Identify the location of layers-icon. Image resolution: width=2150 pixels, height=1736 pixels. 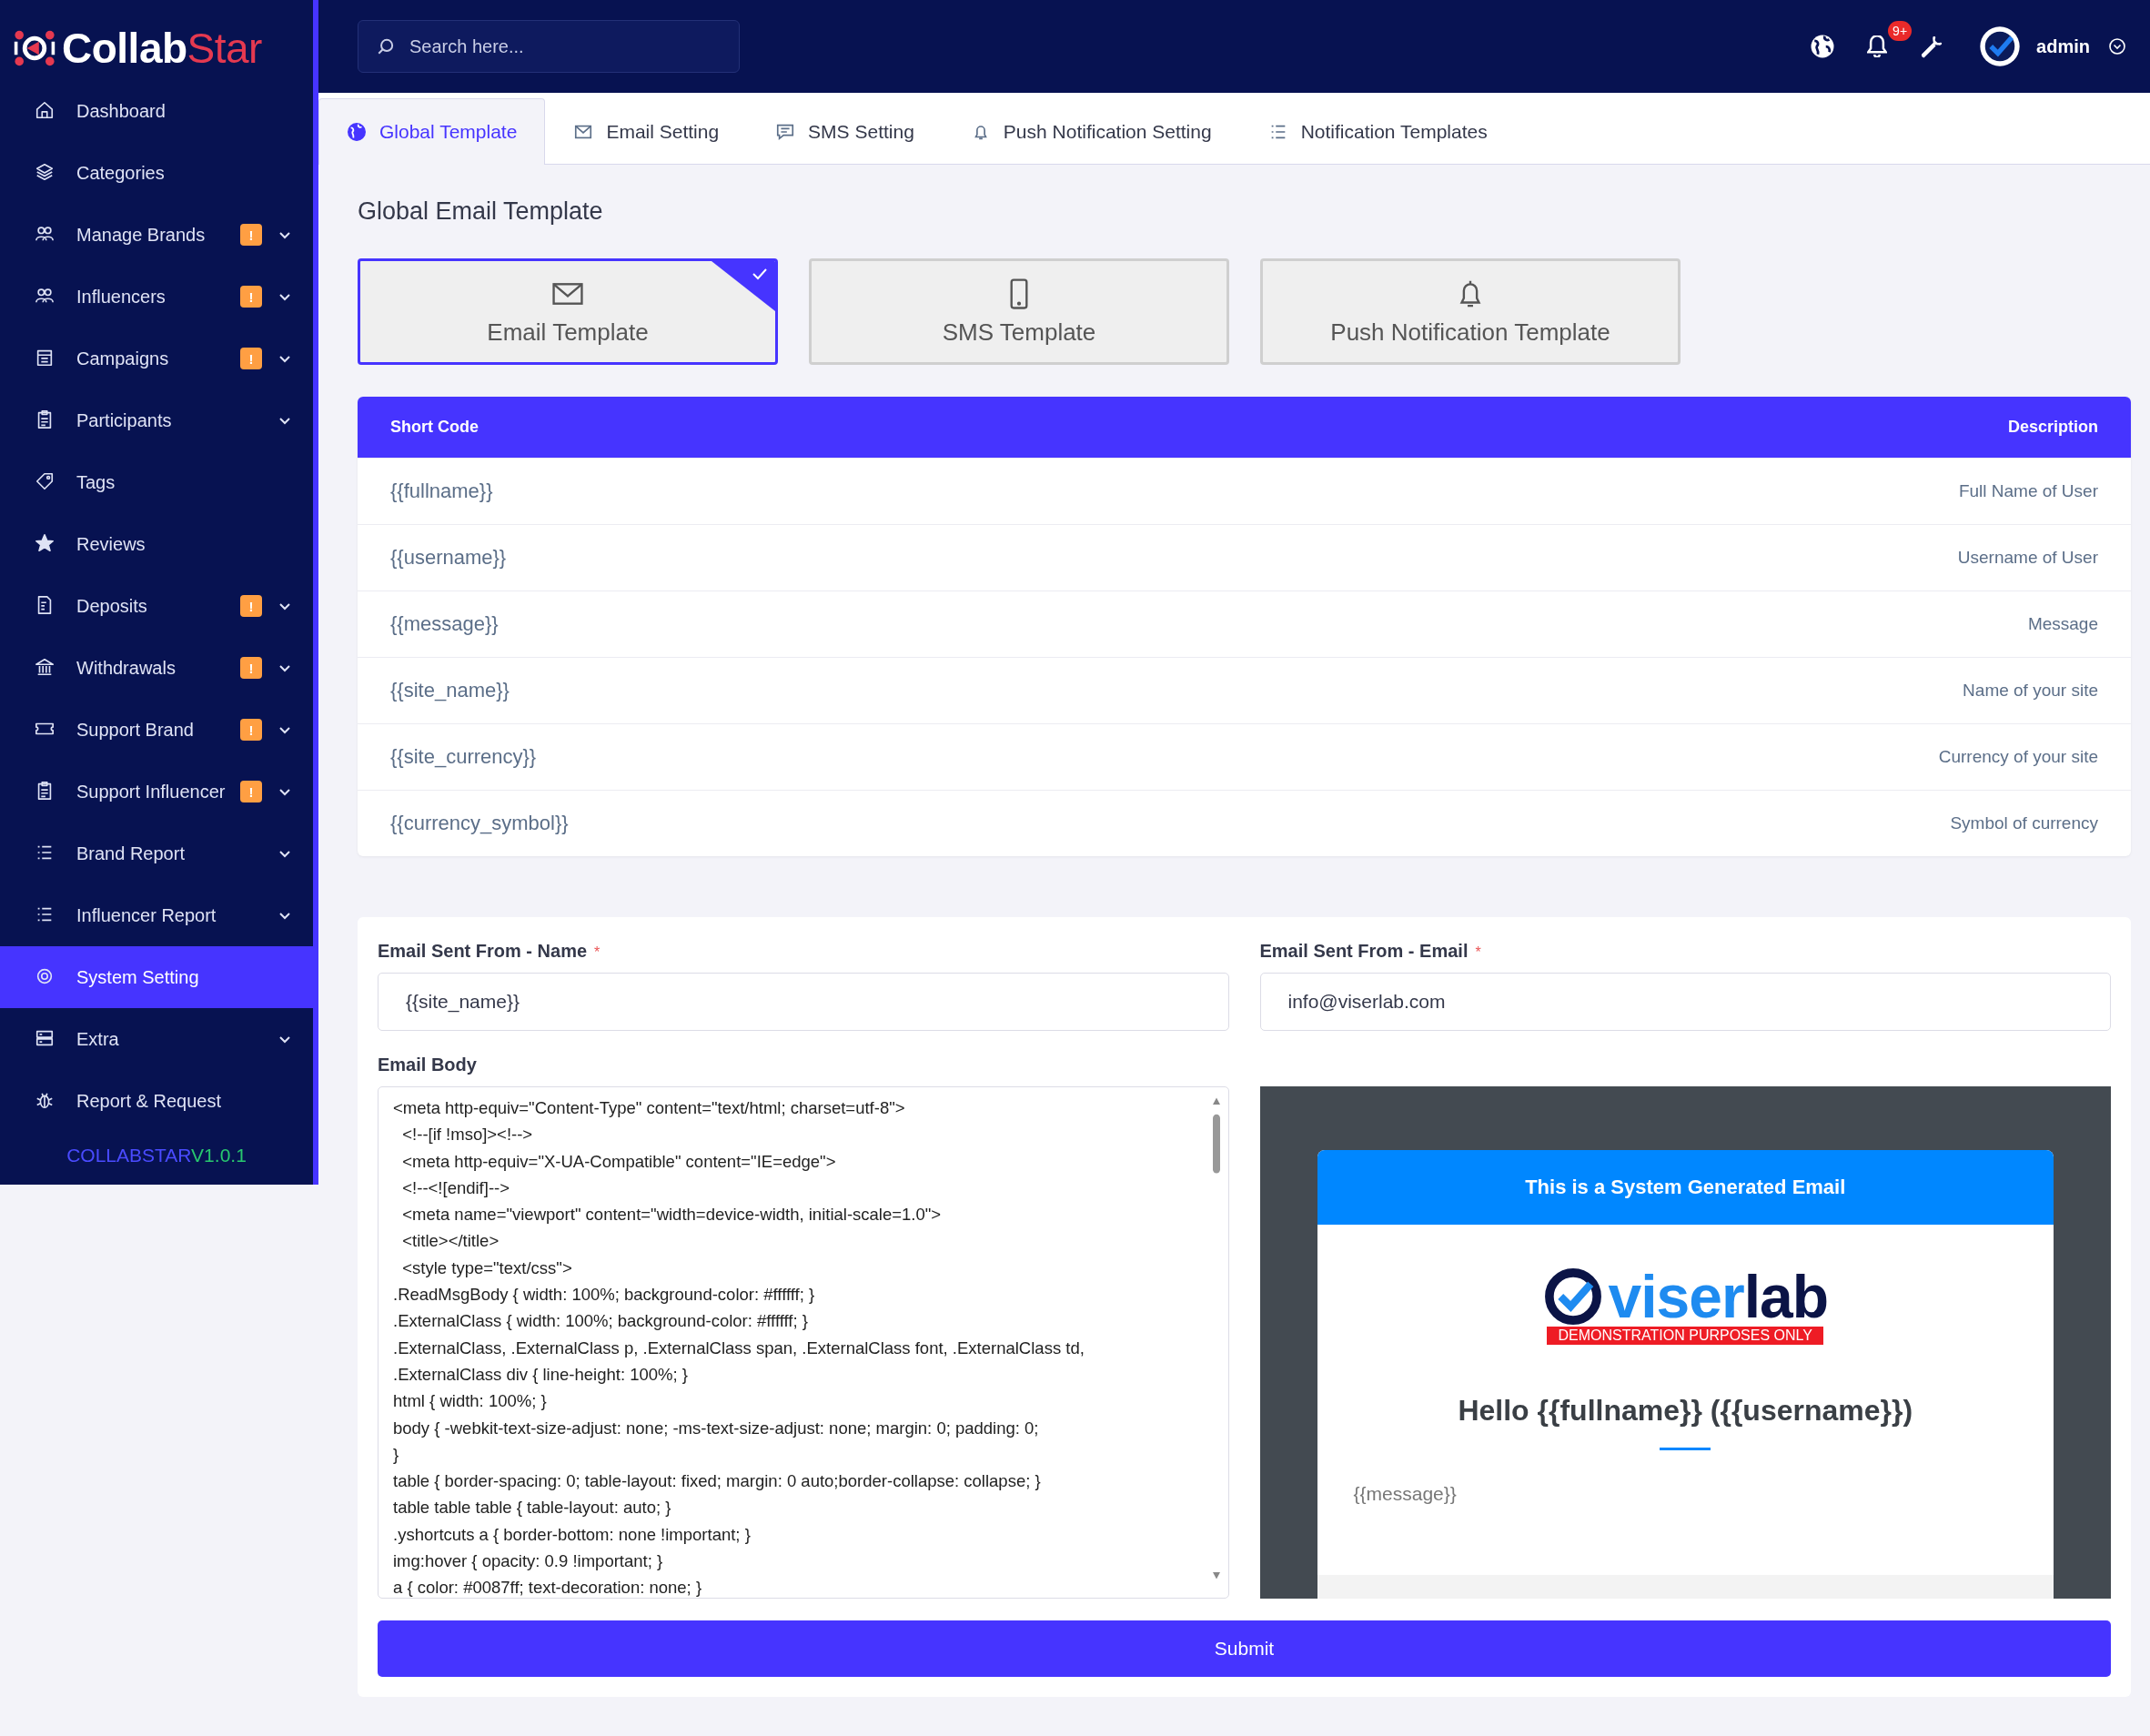
(45, 172).